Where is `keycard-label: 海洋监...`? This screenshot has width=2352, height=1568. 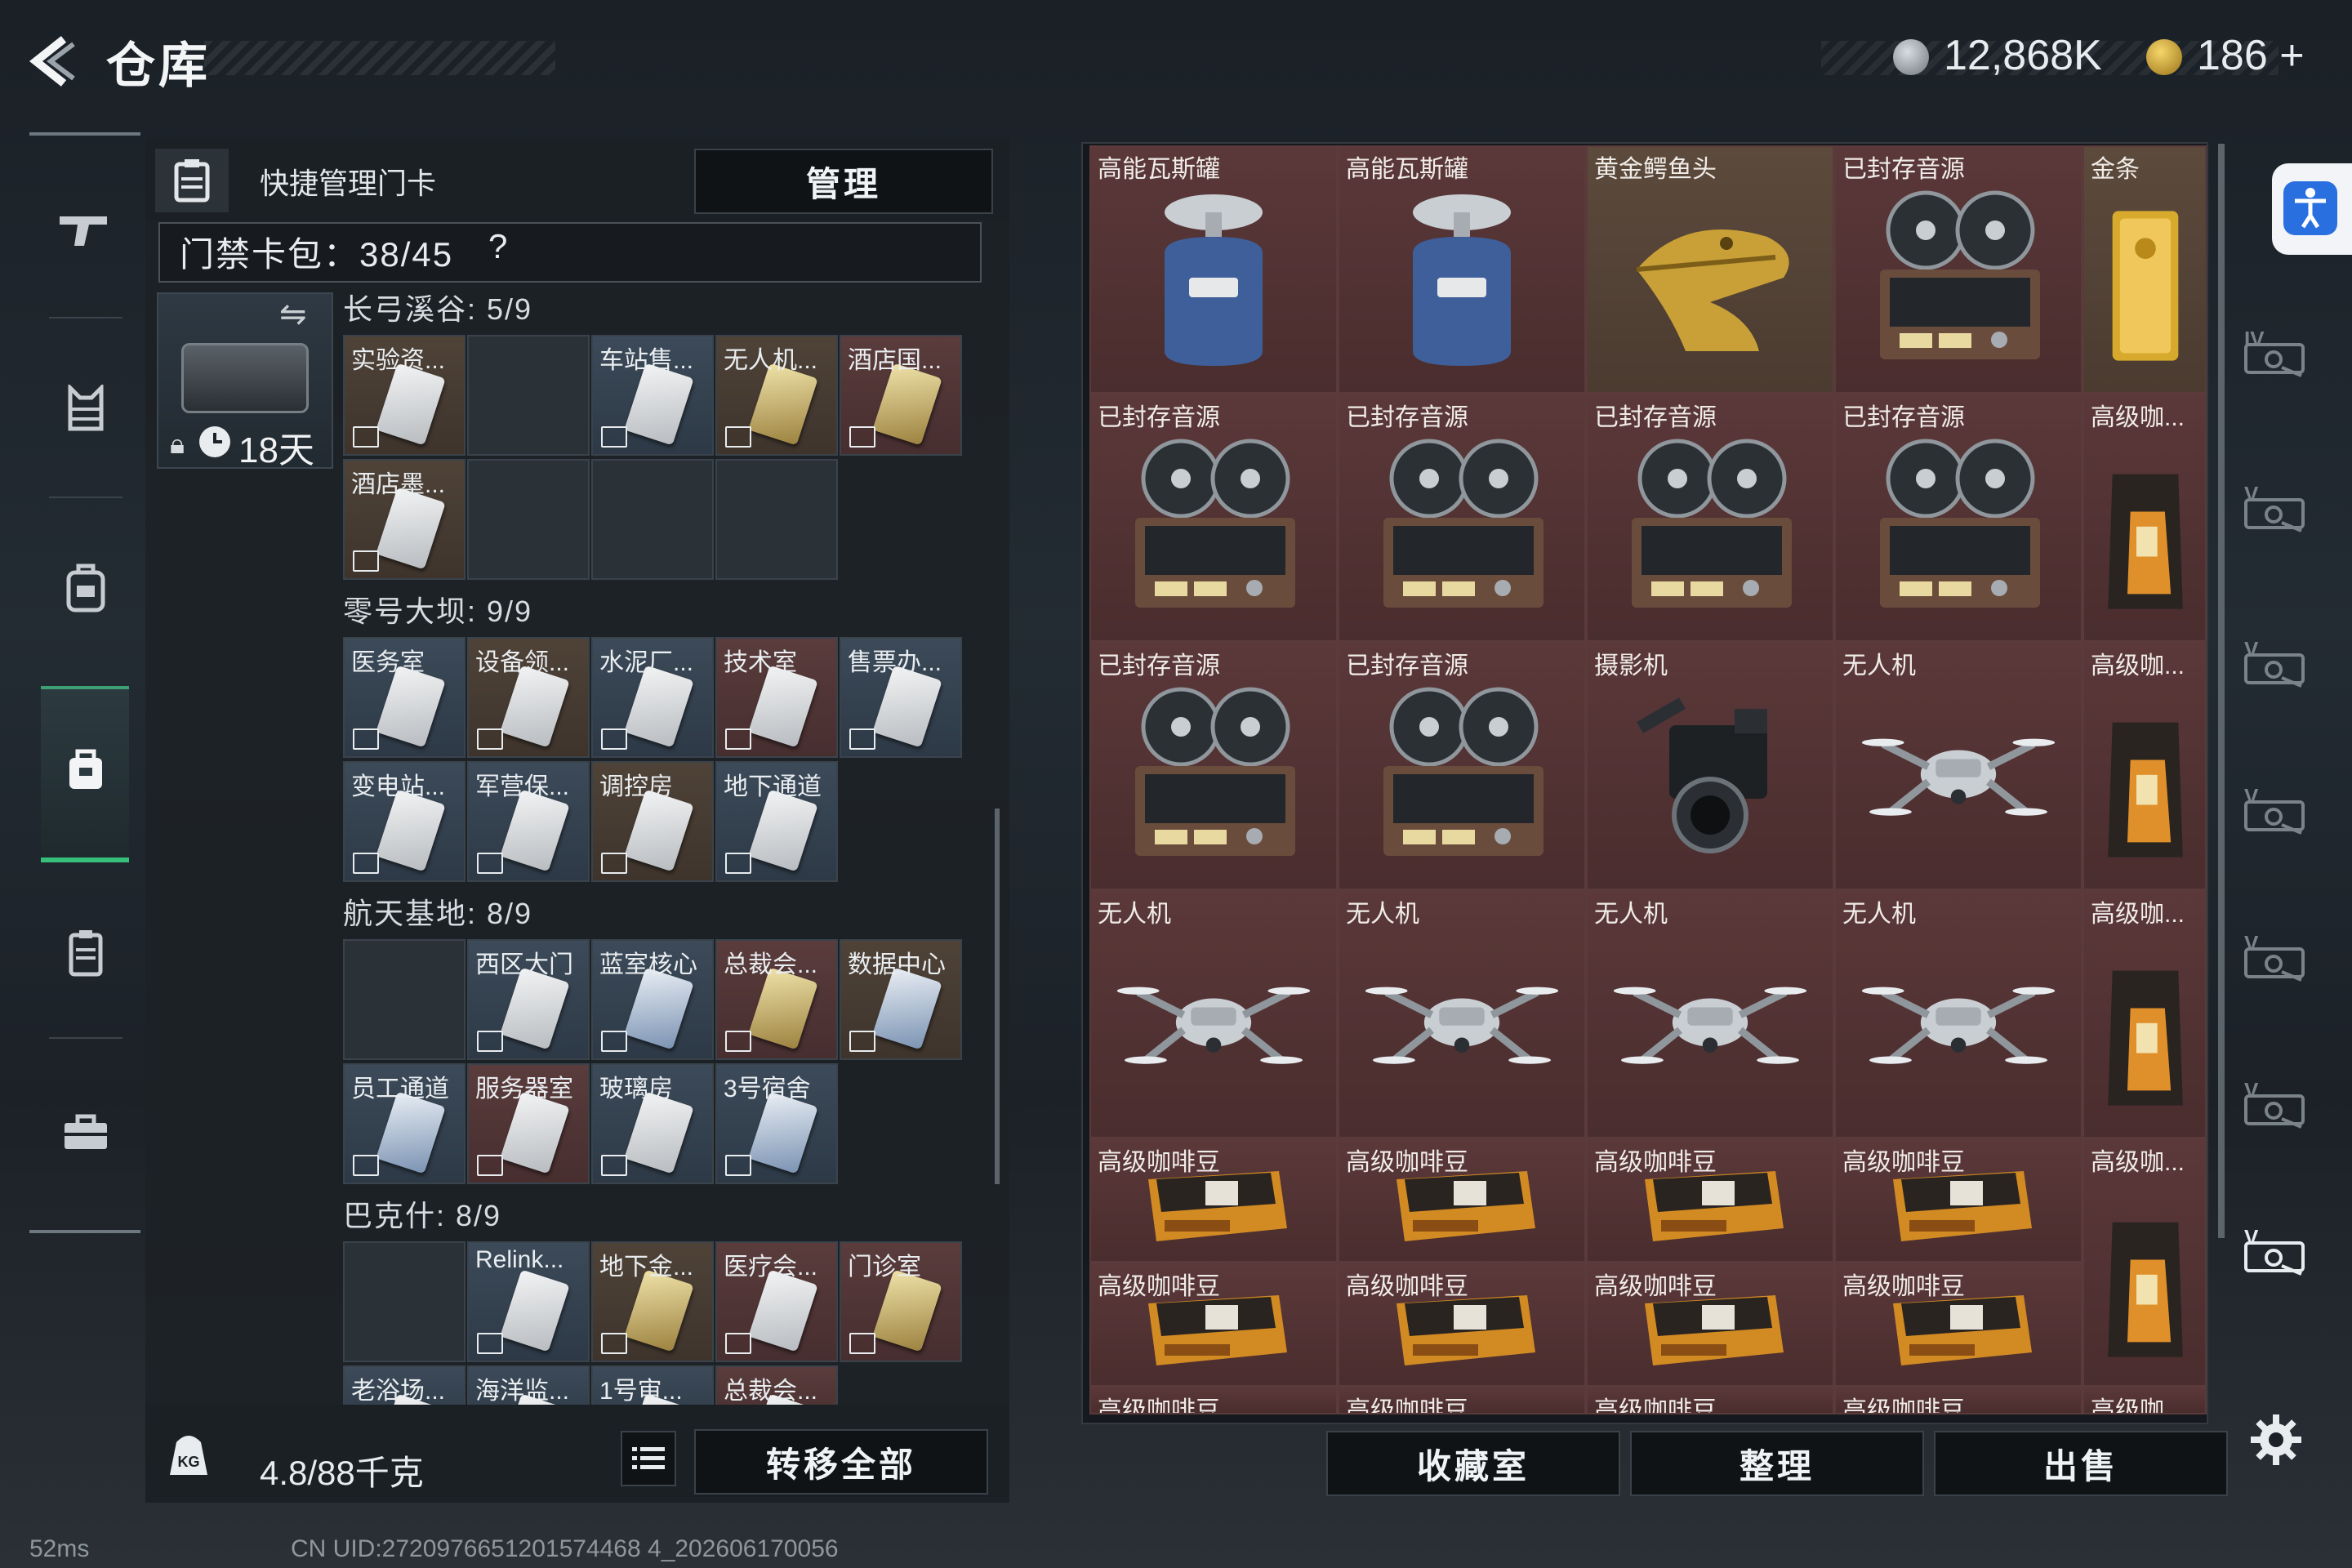
keycard-label: 海洋监... is located at coordinates (522, 1391).